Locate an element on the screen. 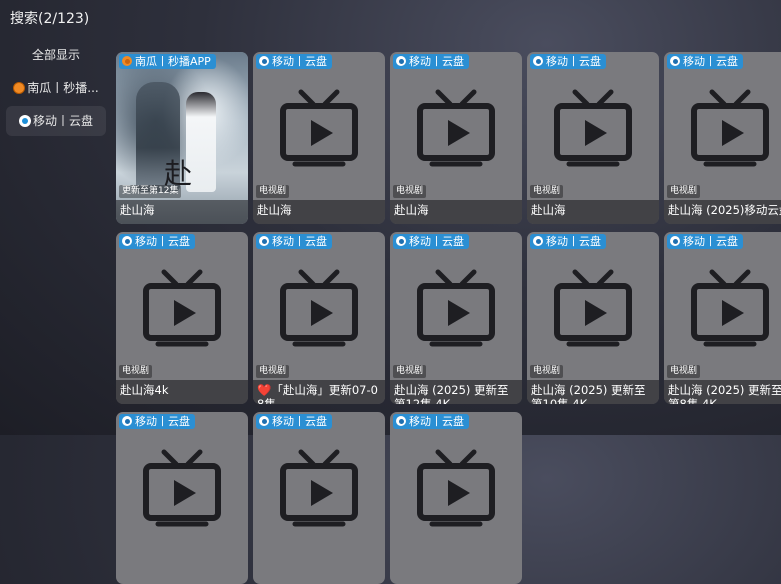 The height and width of the screenshot is (584, 781). source-filter-sidebar: 全部显示 南瓜丨秒播... 移动丨云盘 is located at coordinates (56, 89).